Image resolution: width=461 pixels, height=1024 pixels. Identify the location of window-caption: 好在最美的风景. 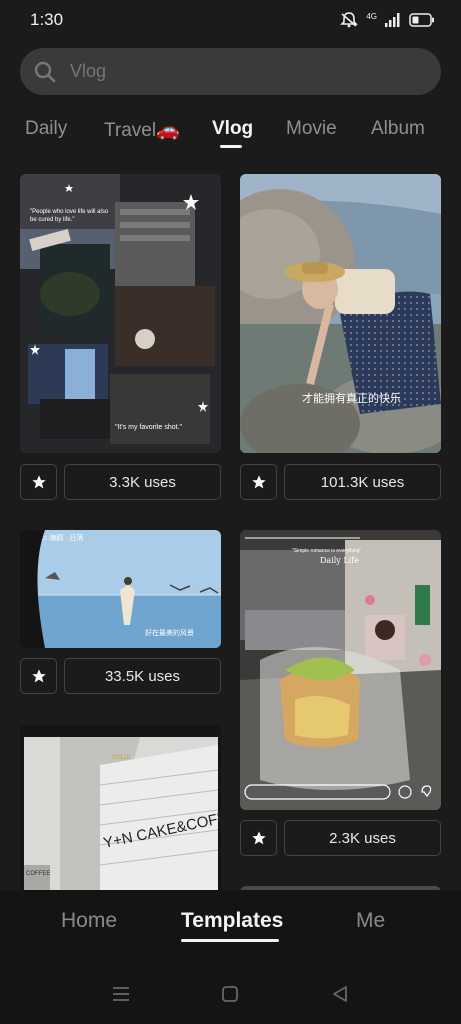
(169, 633).